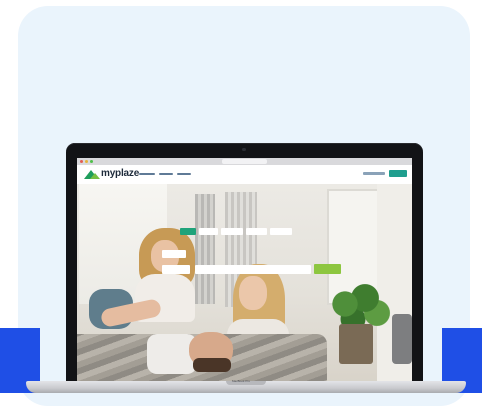  What do you see at coordinates (398, 173) in the screenshot?
I see `cta-button` at bounding box center [398, 173].